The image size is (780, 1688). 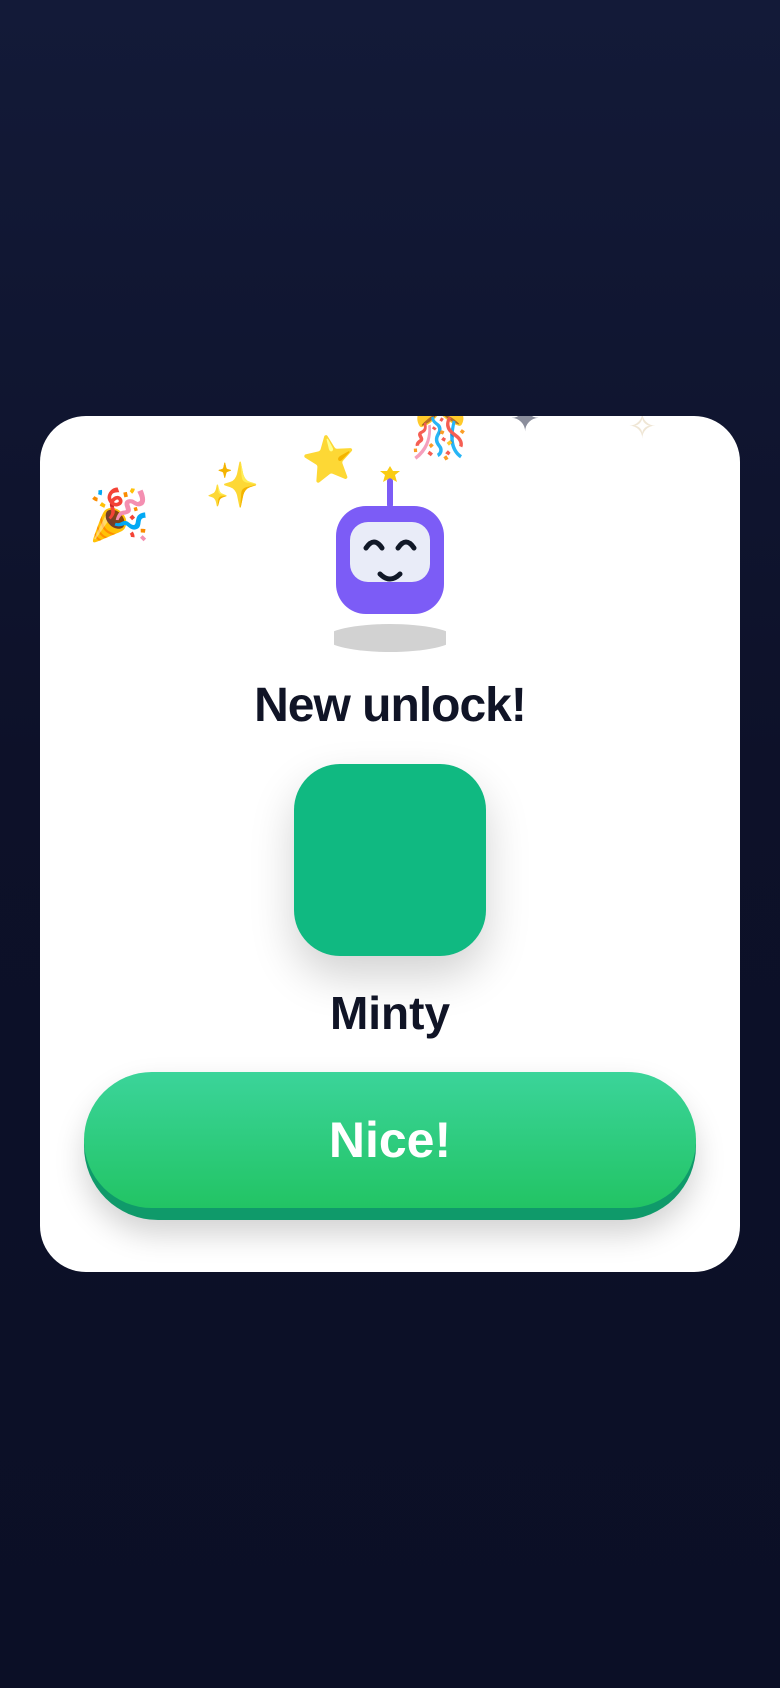 I want to click on sparkles-icon: ✨, so click(x=232, y=485).